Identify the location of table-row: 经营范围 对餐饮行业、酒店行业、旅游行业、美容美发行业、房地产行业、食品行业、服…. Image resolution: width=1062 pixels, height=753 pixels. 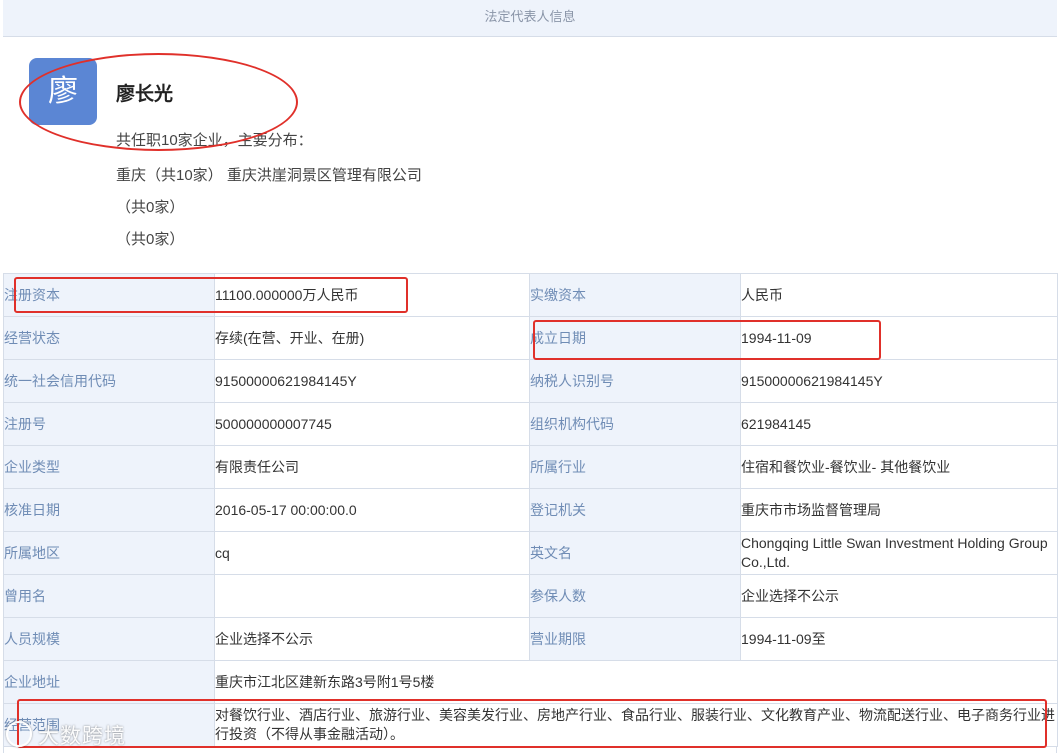
(530, 725).